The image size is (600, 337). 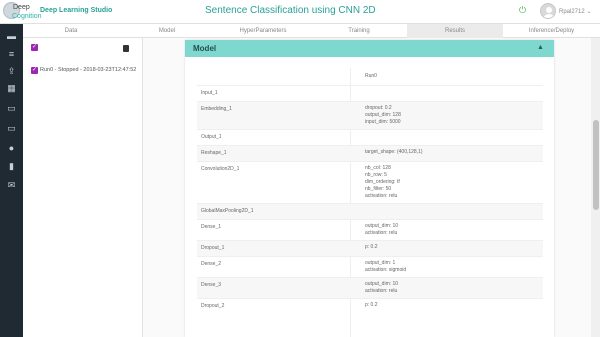 I want to click on select-all-checkbox: ✓, so click(x=34, y=47).